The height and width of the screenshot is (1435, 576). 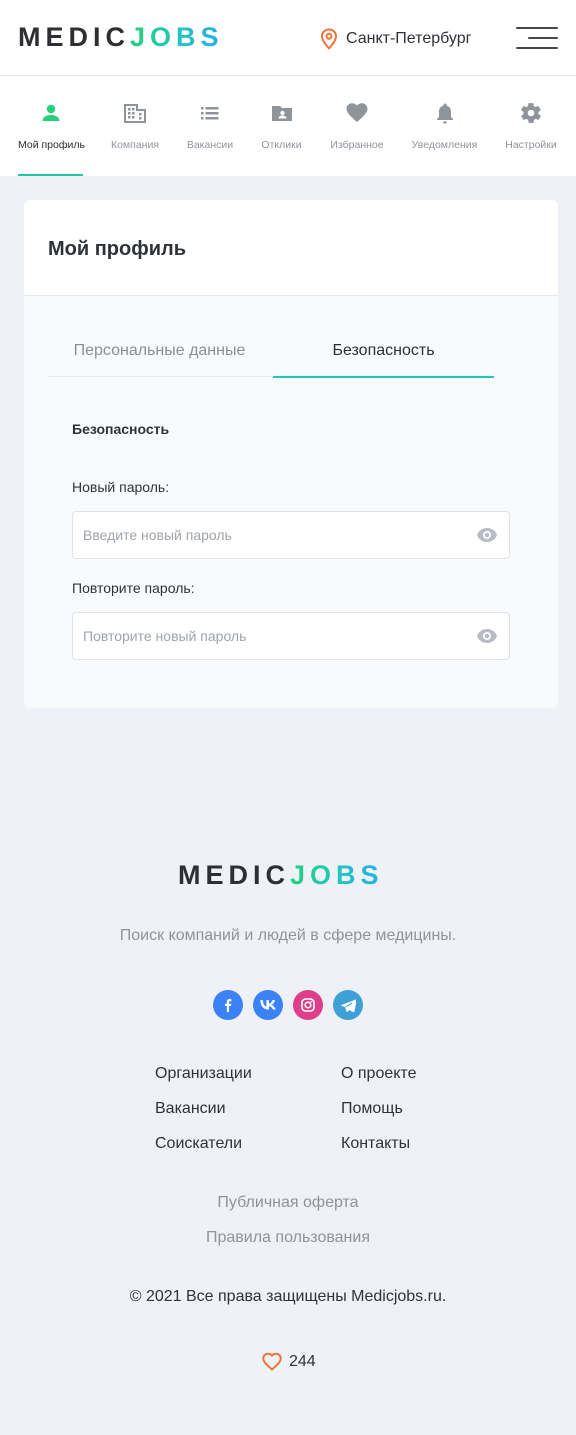 What do you see at coordinates (308, 1005) in the screenshot?
I see `instagram-icon` at bounding box center [308, 1005].